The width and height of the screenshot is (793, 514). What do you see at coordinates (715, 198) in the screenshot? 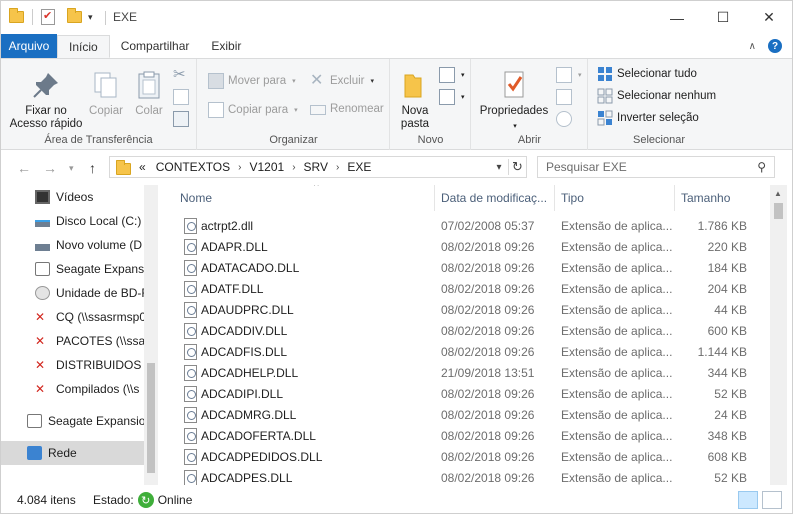
I see `column-header-size: Tamanho` at bounding box center [715, 198].